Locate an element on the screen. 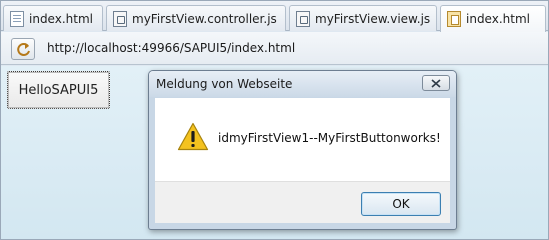 This screenshot has height=240, width=549. refresh-button is located at coordinates (23, 49).